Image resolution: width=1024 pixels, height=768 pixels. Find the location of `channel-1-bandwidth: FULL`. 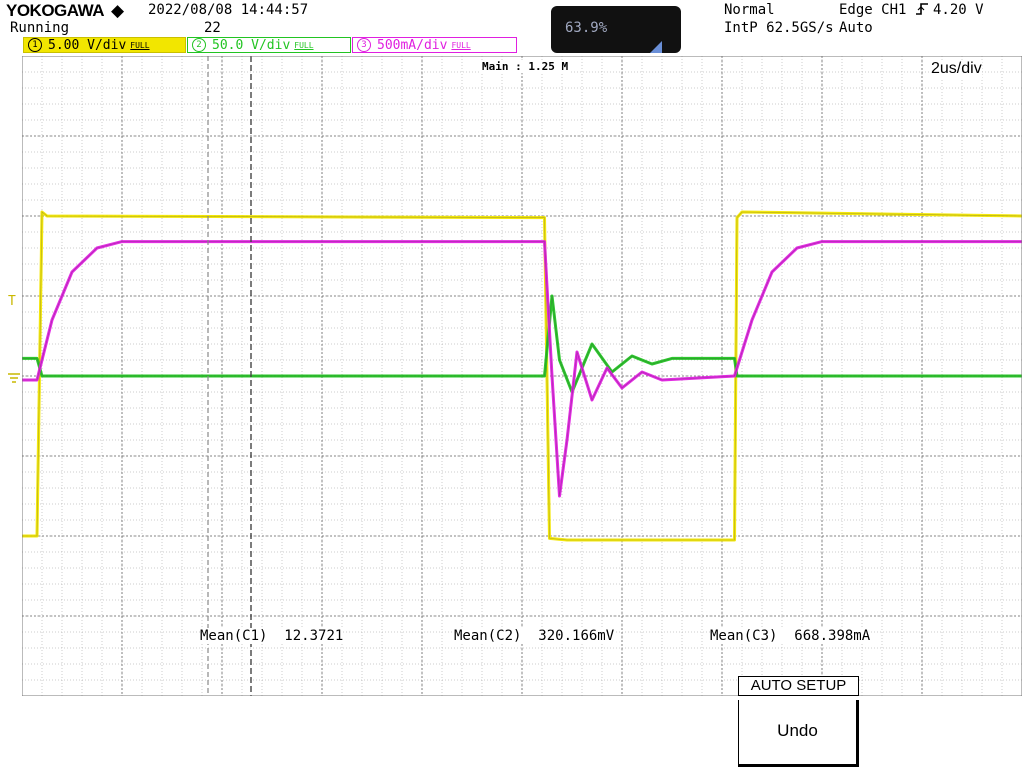

channel-1-bandwidth: FULL is located at coordinates (140, 45).